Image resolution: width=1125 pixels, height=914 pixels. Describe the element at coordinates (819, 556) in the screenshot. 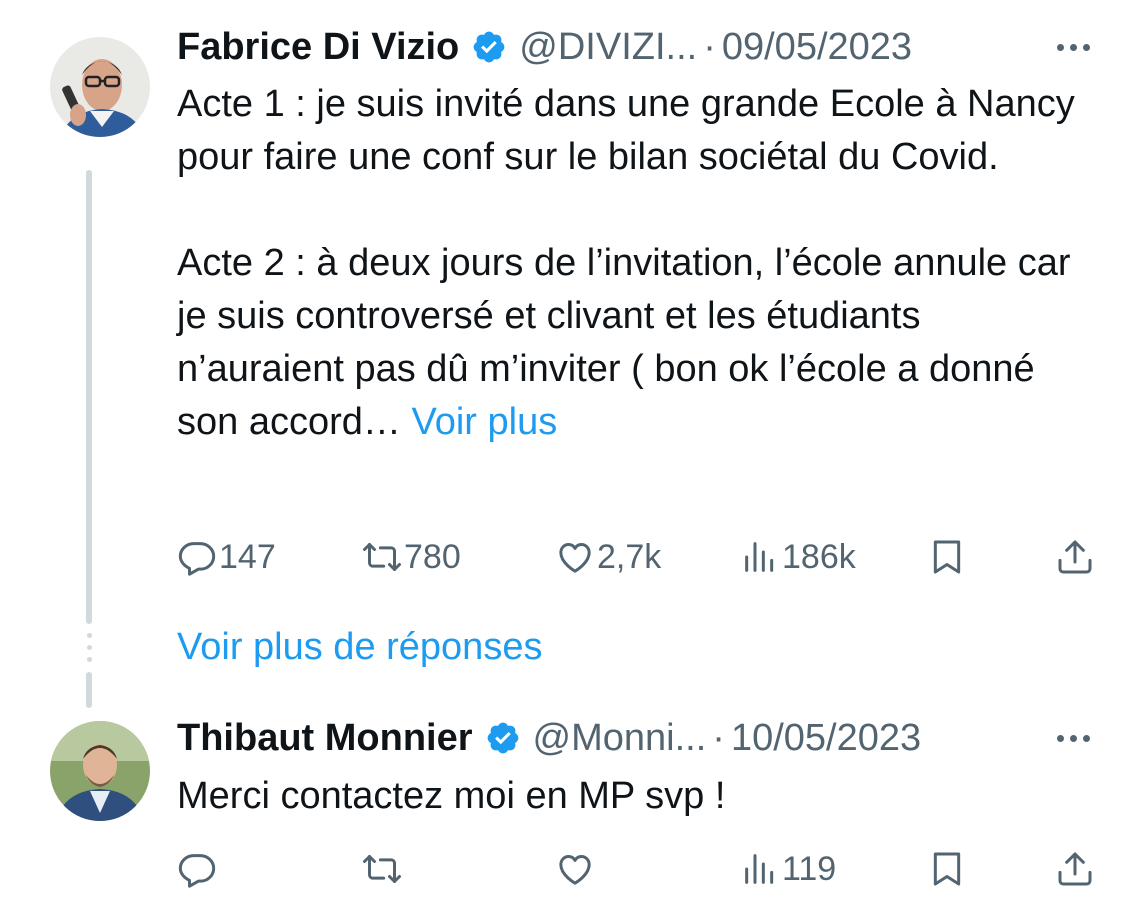

I see `views-count: 186k` at that location.